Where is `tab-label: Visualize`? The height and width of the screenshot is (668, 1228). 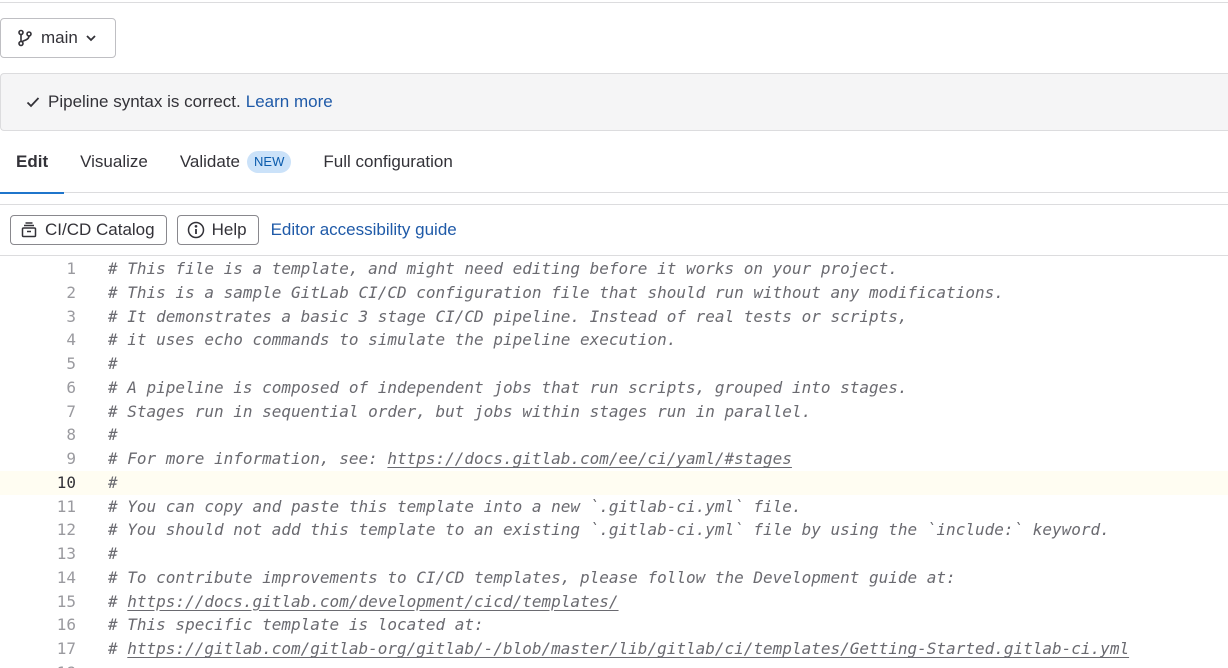 tab-label: Visualize is located at coordinates (114, 161).